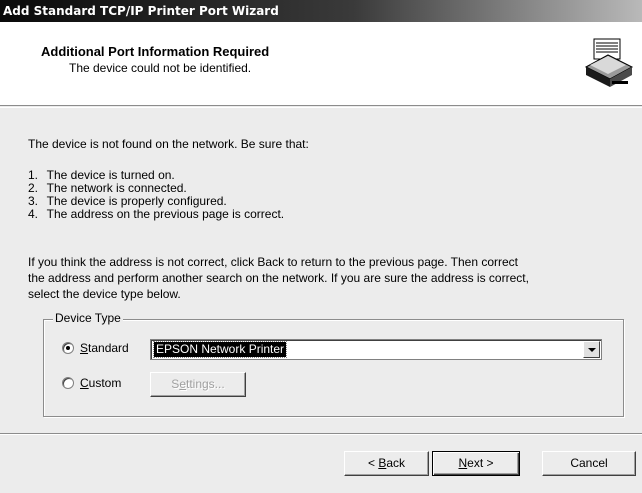 The image size is (642, 493). Describe the element at coordinates (321, 107) in the screenshot. I see `header-divider` at that location.